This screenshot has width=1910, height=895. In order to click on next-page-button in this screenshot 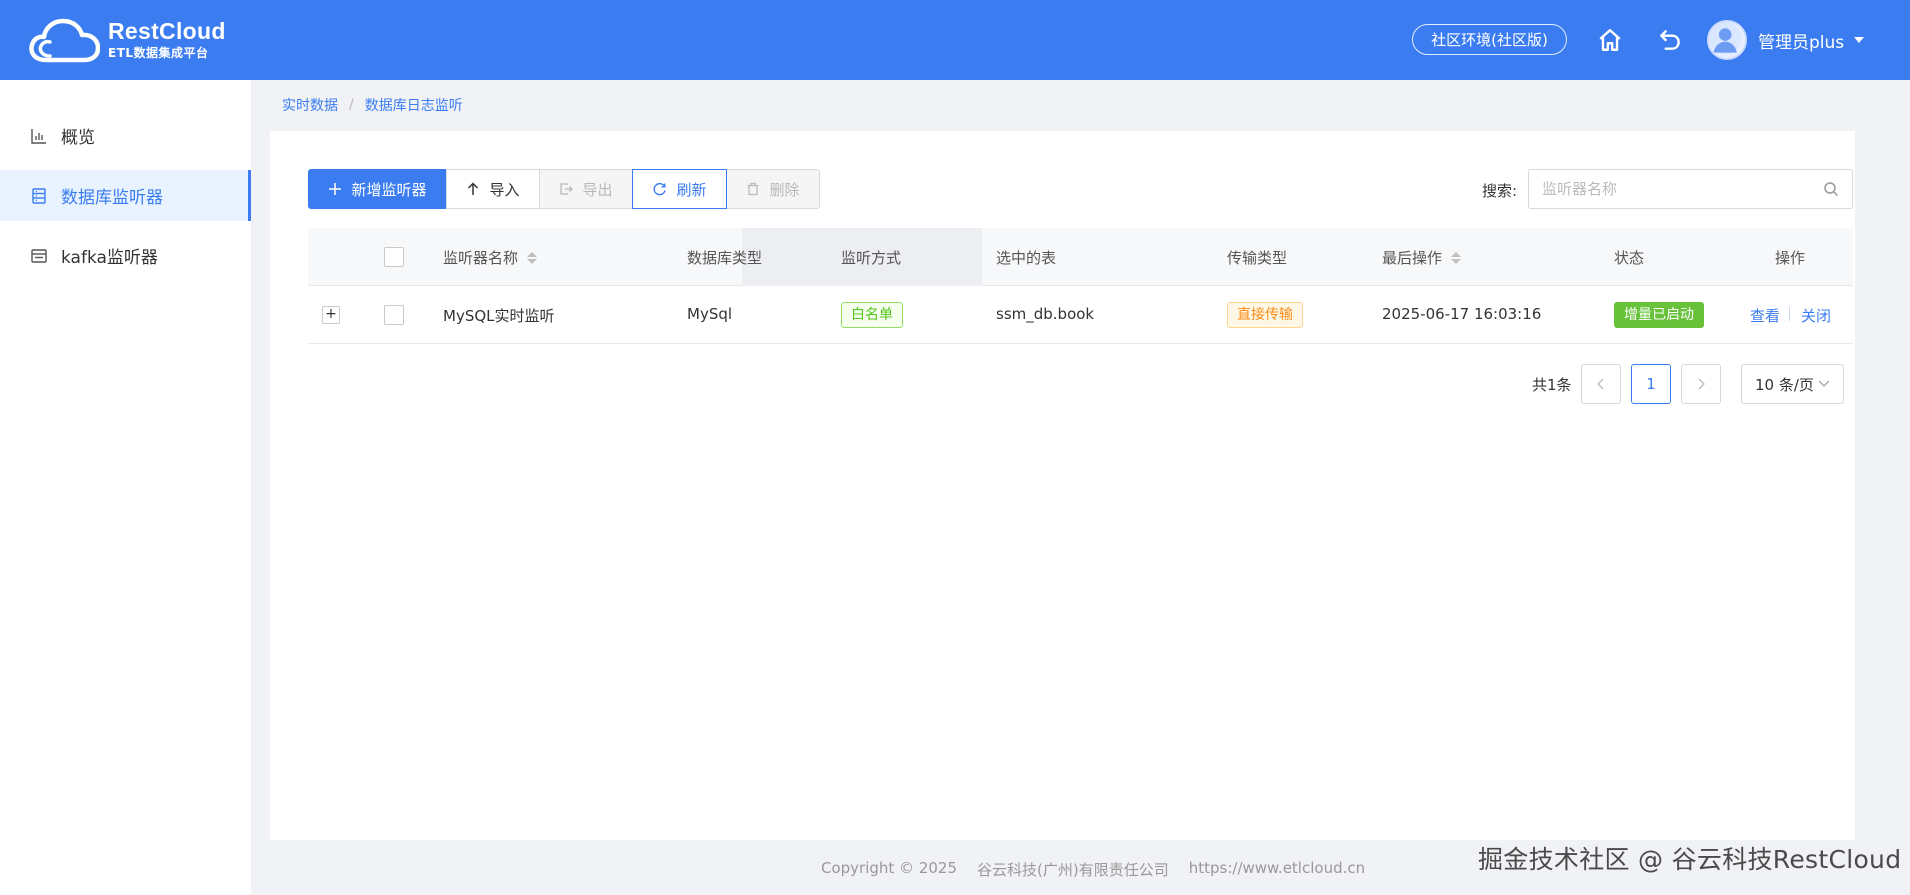, I will do `click(1701, 384)`.